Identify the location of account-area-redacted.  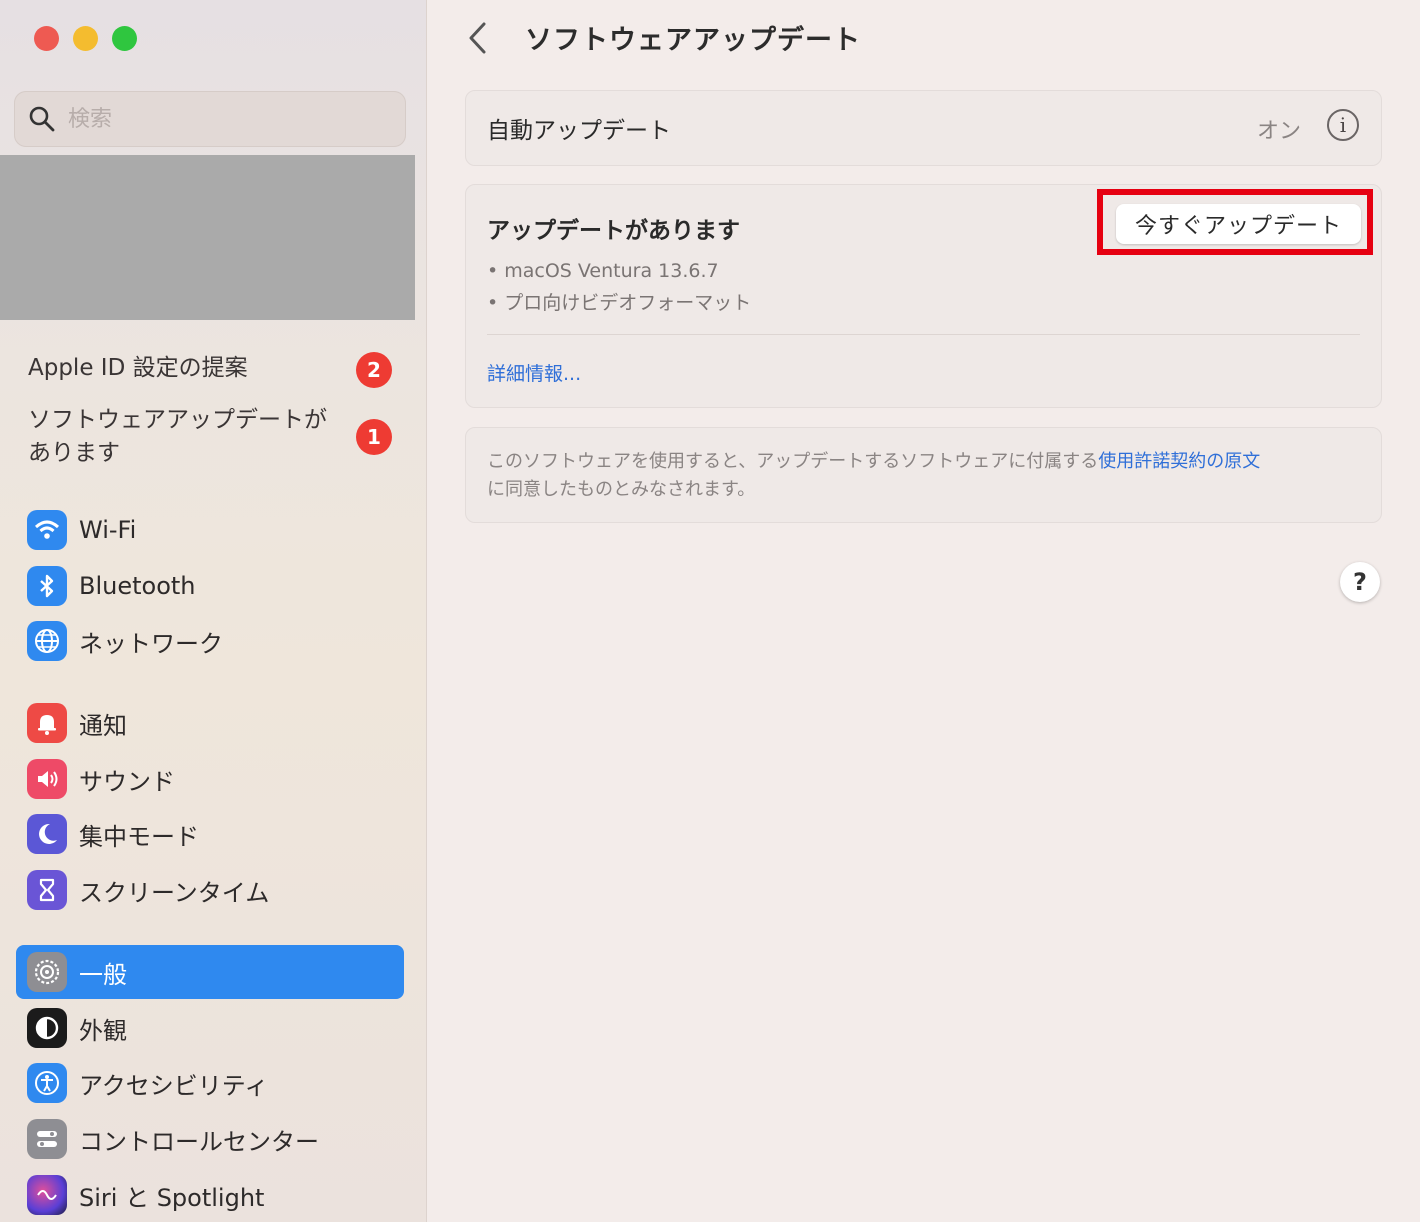
(207, 237).